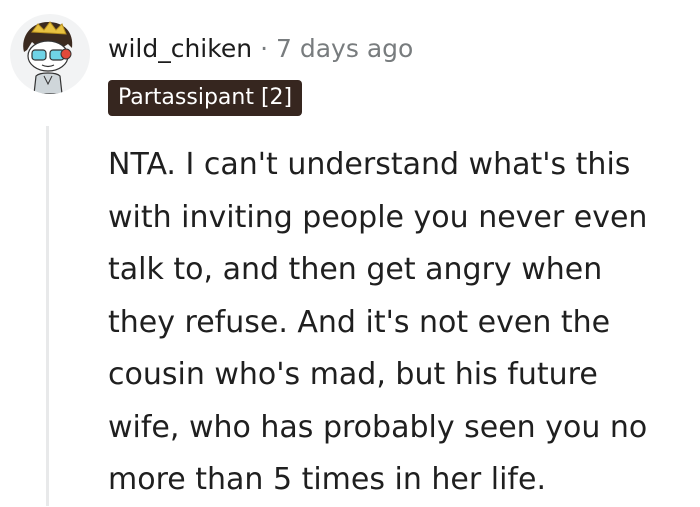 The height and width of the screenshot is (507, 700). Describe the element at coordinates (369, 164) in the screenshot. I see `comment-text-line: NTA. I can't understand what's this` at that location.